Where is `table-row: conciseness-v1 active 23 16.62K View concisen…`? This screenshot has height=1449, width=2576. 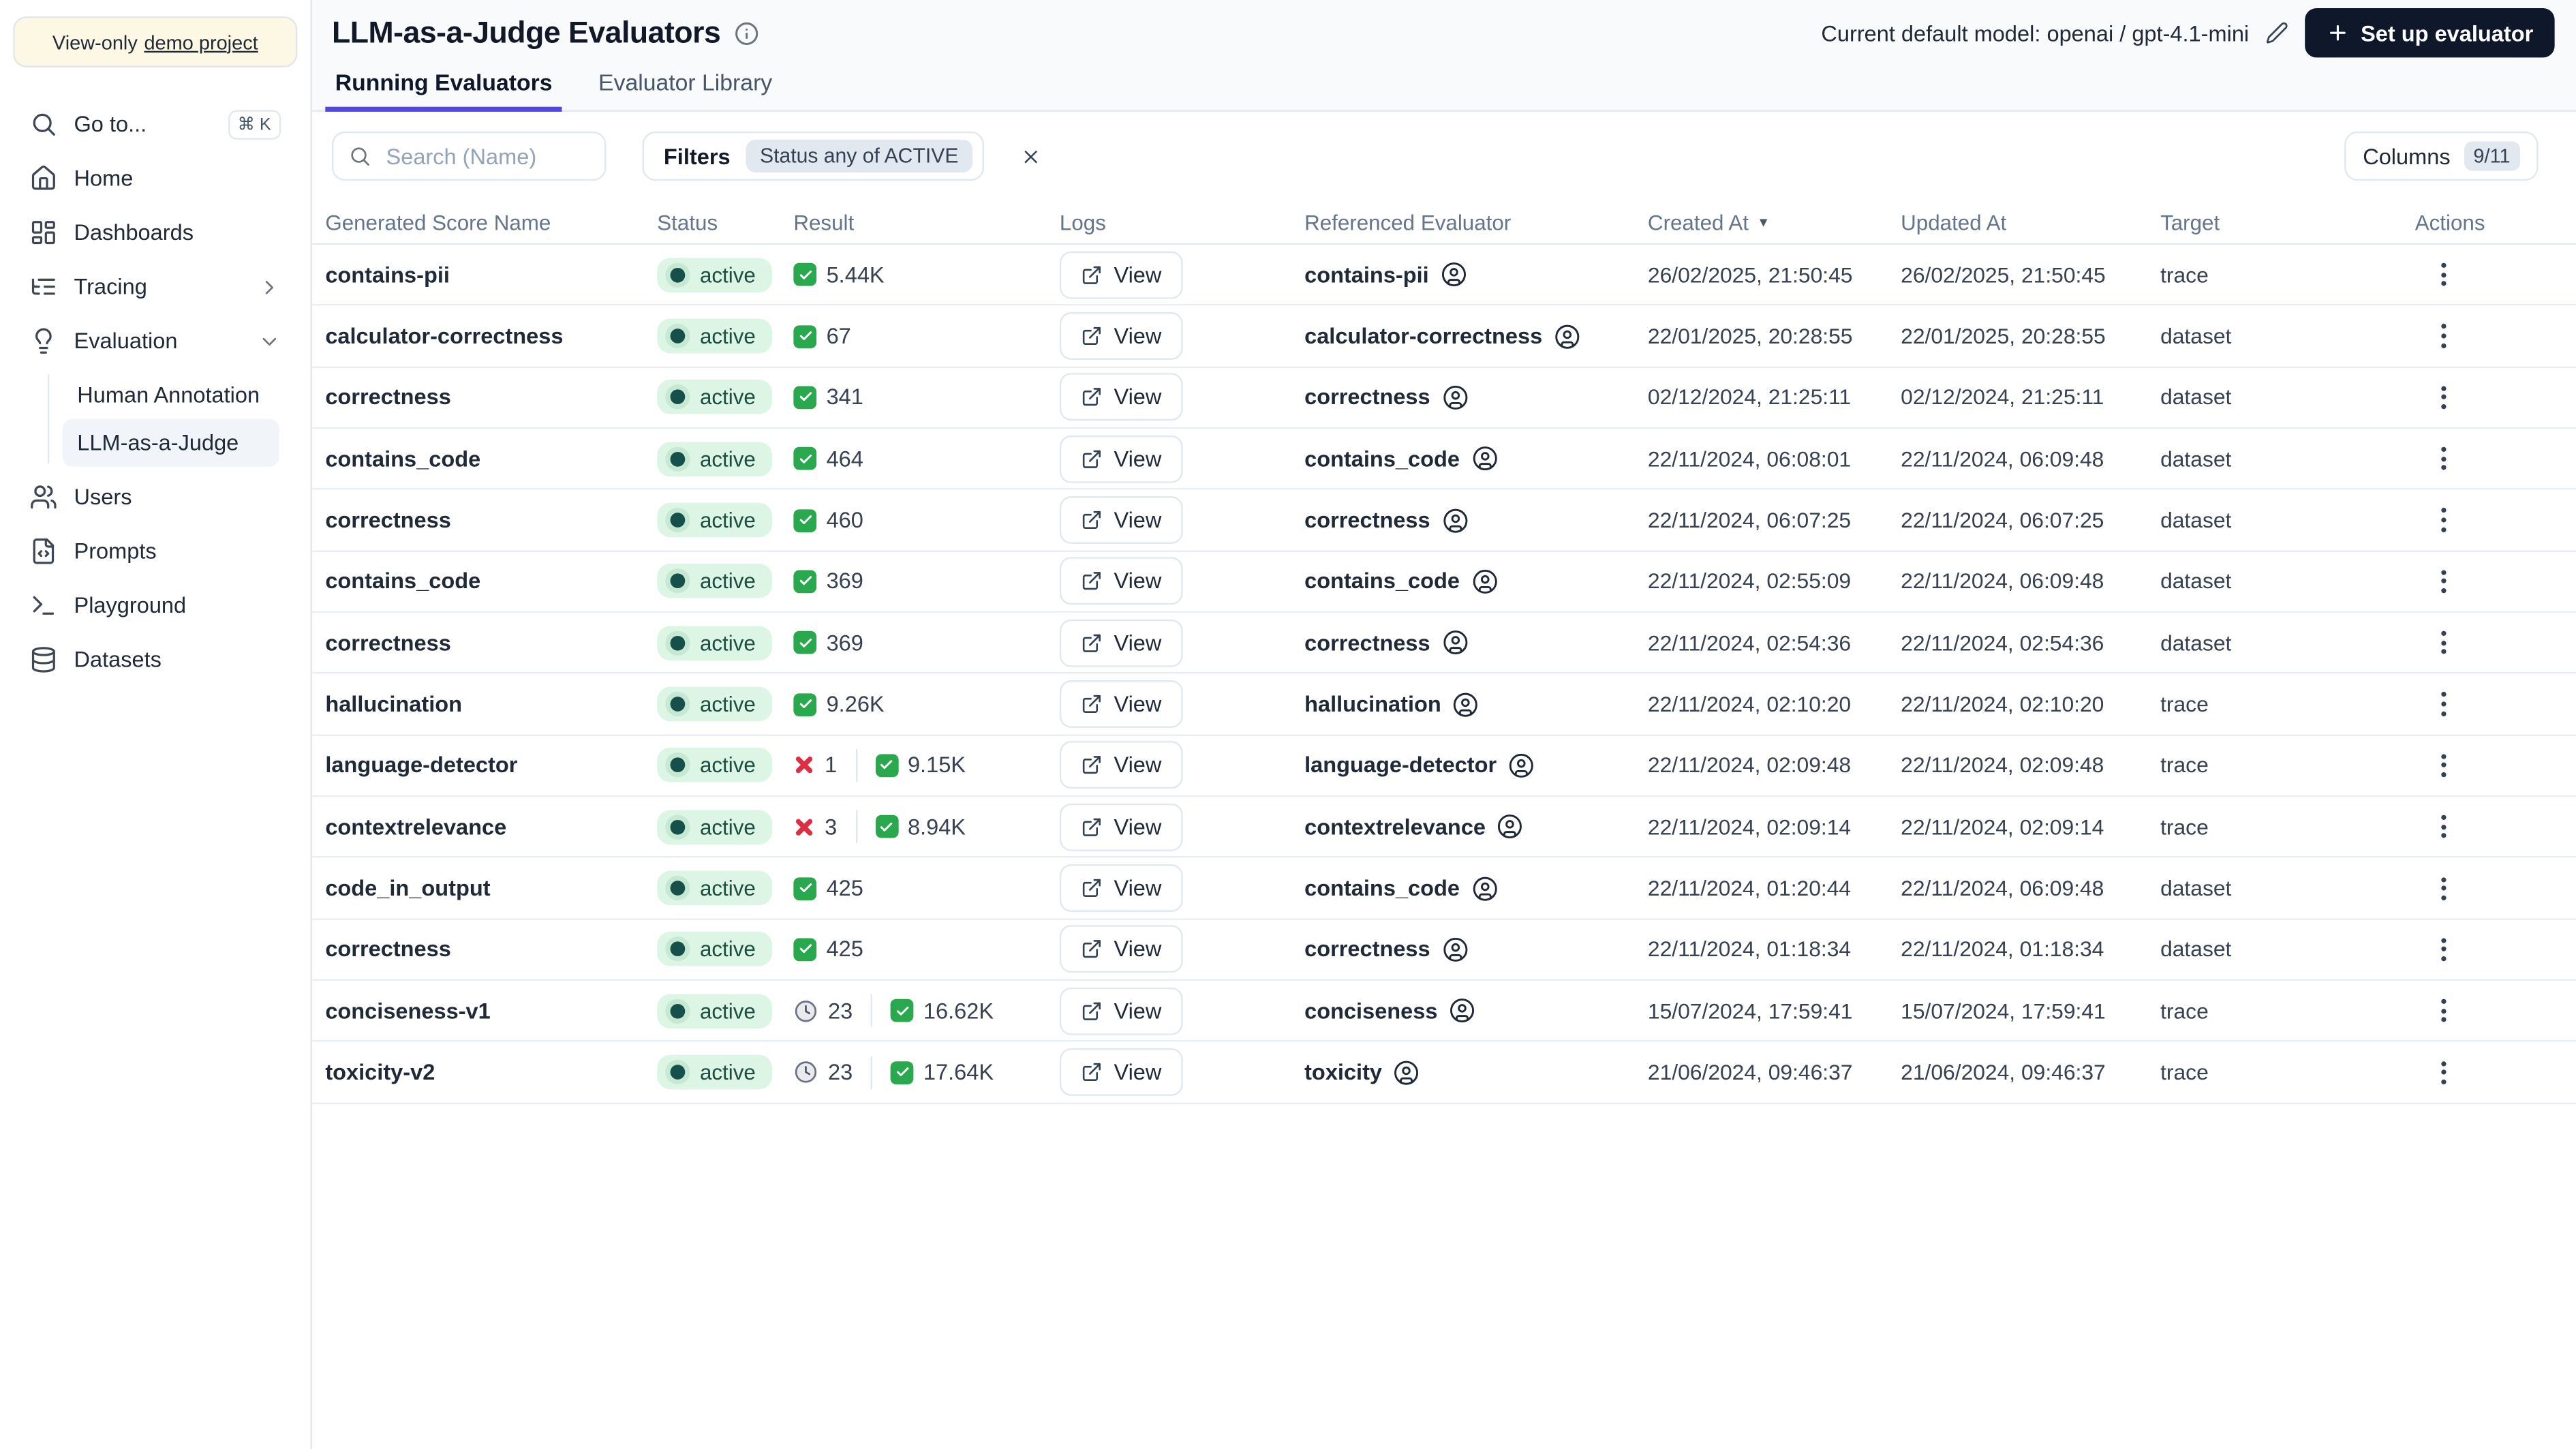
table-row: conciseness-v1 active 23 16.62K View concisen… is located at coordinates (1444, 1012).